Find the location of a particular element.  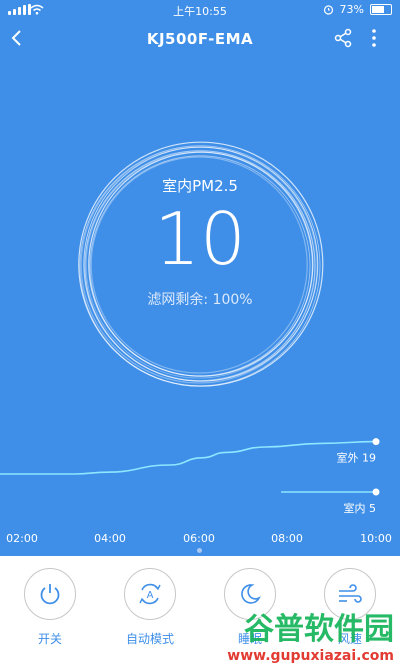

alarm-icon is located at coordinates (328, 10).